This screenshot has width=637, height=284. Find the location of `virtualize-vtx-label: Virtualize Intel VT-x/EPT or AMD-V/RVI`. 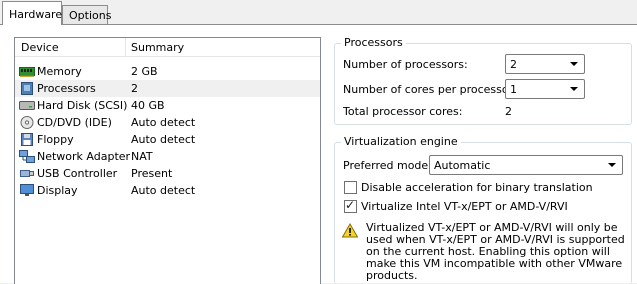

virtualize-vtx-label: Virtualize Intel VT-x/EPT or AMD-V/RVI is located at coordinates (464, 206).